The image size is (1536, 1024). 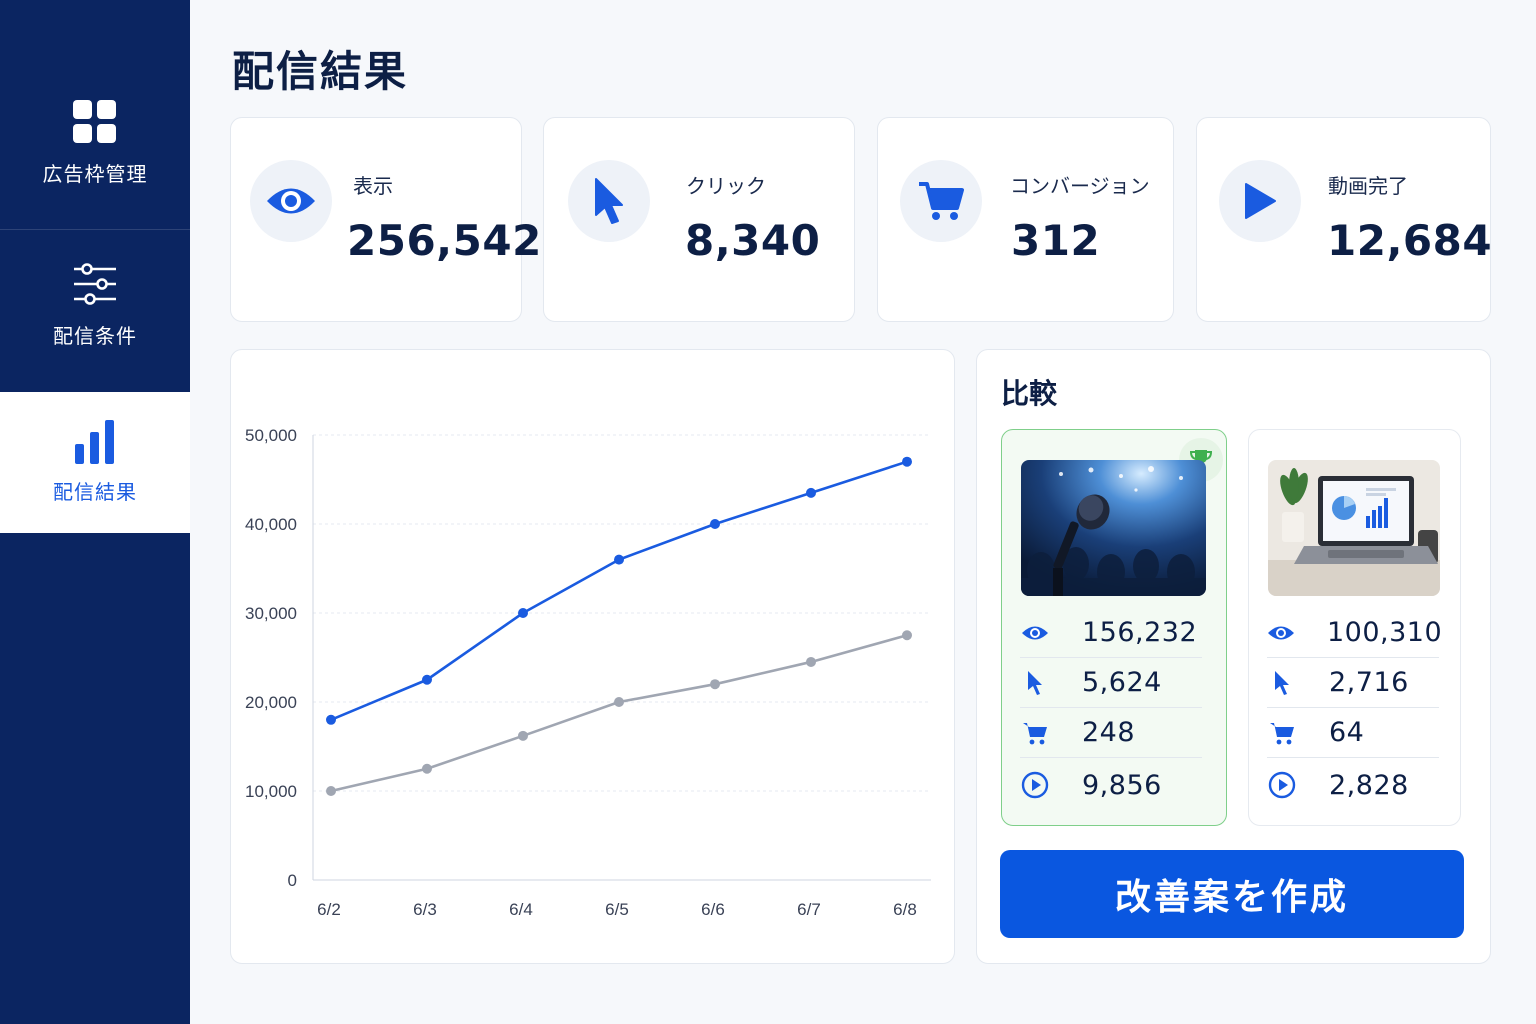 I want to click on sidebar-item-delivery-results: 配信結果, so click(x=95, y=462).